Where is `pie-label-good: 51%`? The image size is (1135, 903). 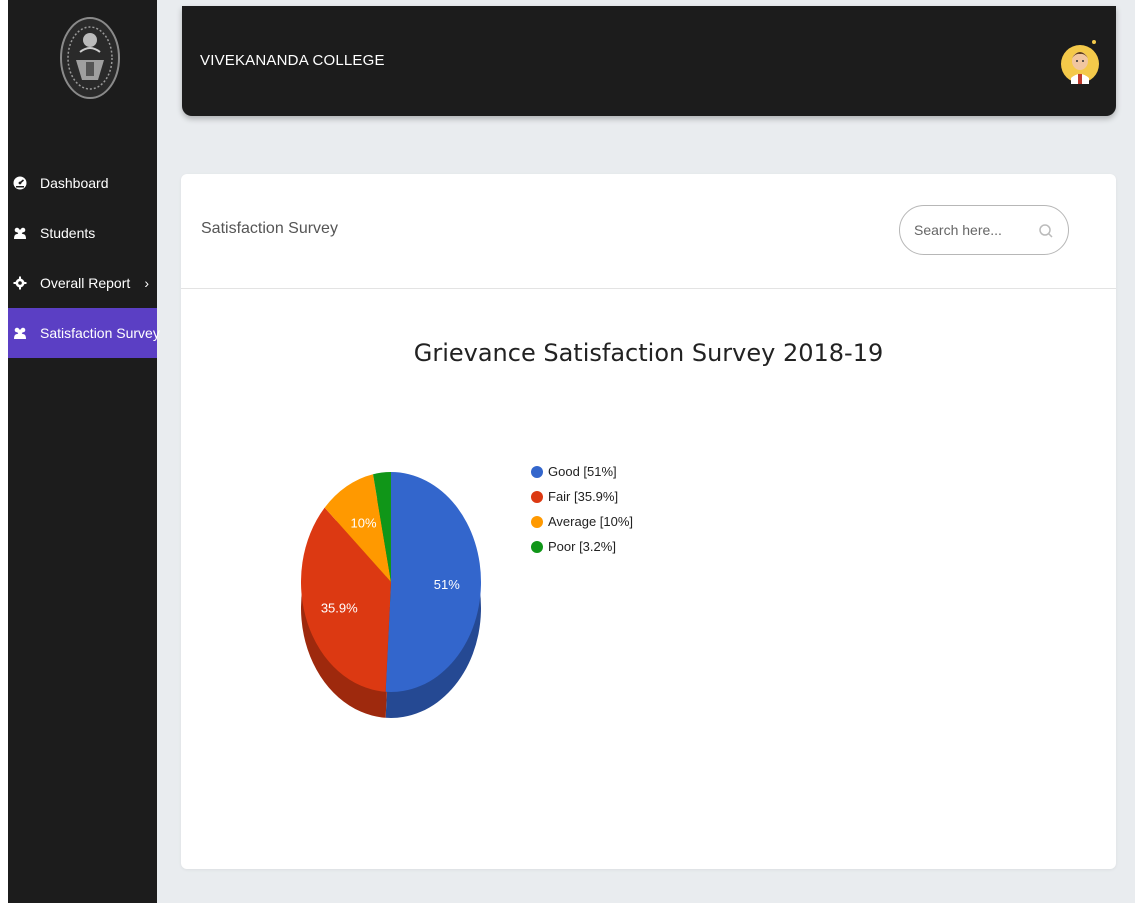
pie-label-good: 51% is located at coordinates (447, 584).